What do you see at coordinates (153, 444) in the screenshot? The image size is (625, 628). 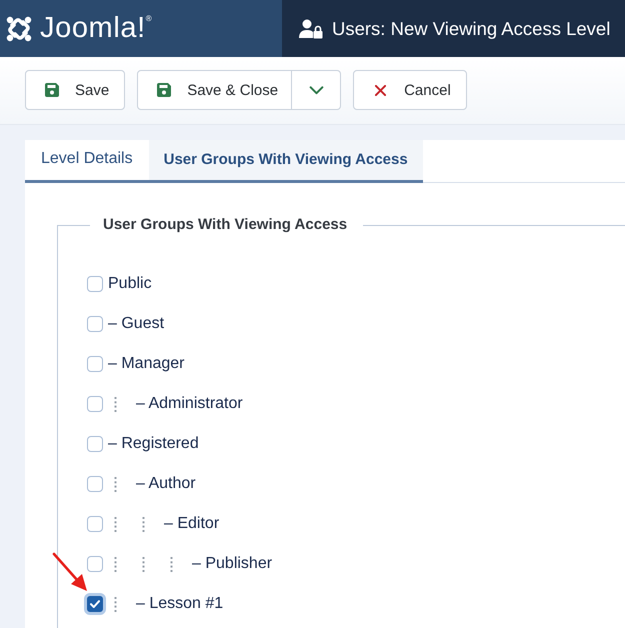 I see `group-name: – Registered` at bounding box center [153, 444].